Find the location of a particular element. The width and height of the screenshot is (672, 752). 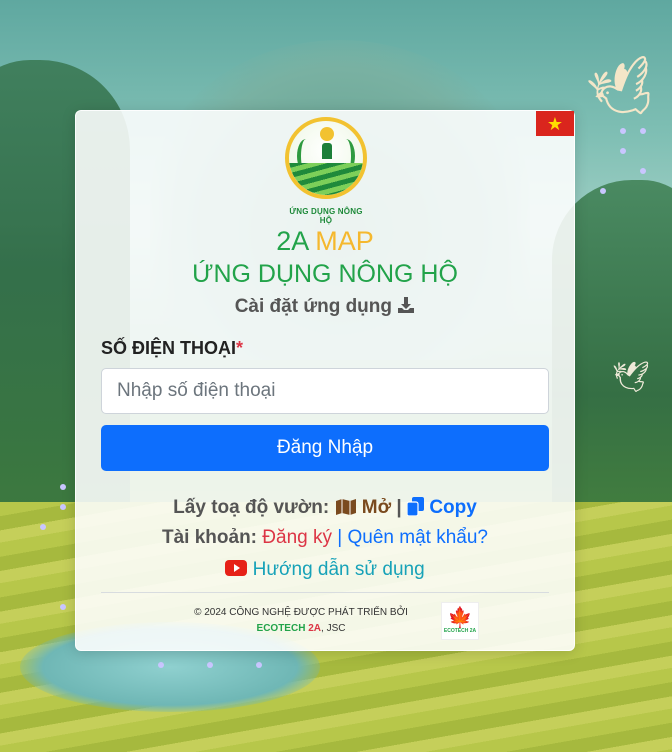

copyright-line: © 2024 CÔNG NGHỆ ĐƯỢC PHÁT TRIỂN BỞI is located at coordinates (301, 612).